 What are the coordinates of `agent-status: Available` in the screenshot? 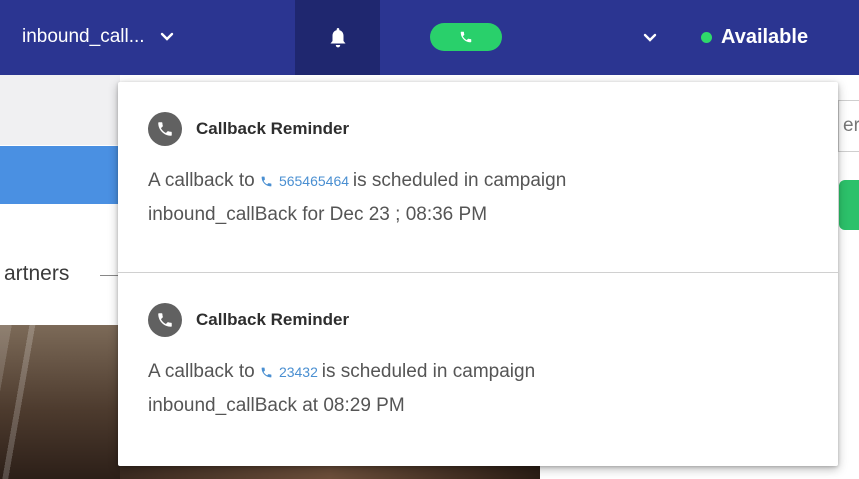 It's located at (754, 37).